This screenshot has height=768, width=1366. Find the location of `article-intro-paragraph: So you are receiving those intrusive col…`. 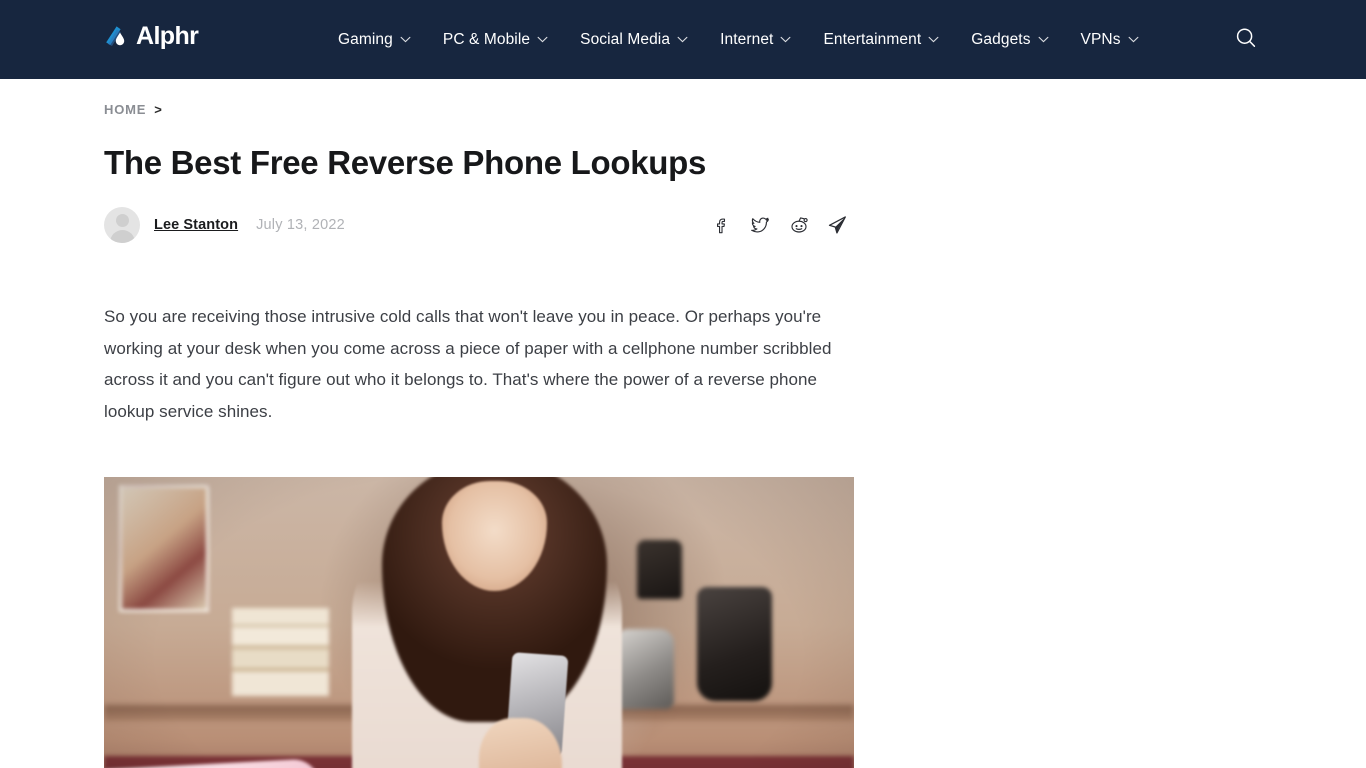

article-intro-paragraph: So you are receiving those intrusive col… is located at coordinates (468, 364).